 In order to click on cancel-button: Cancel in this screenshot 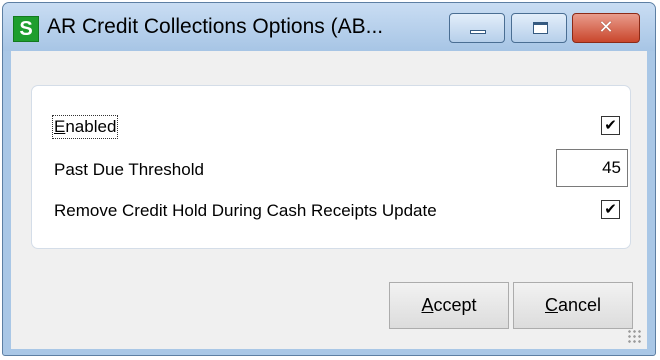, I will do `click(573, 305)`.